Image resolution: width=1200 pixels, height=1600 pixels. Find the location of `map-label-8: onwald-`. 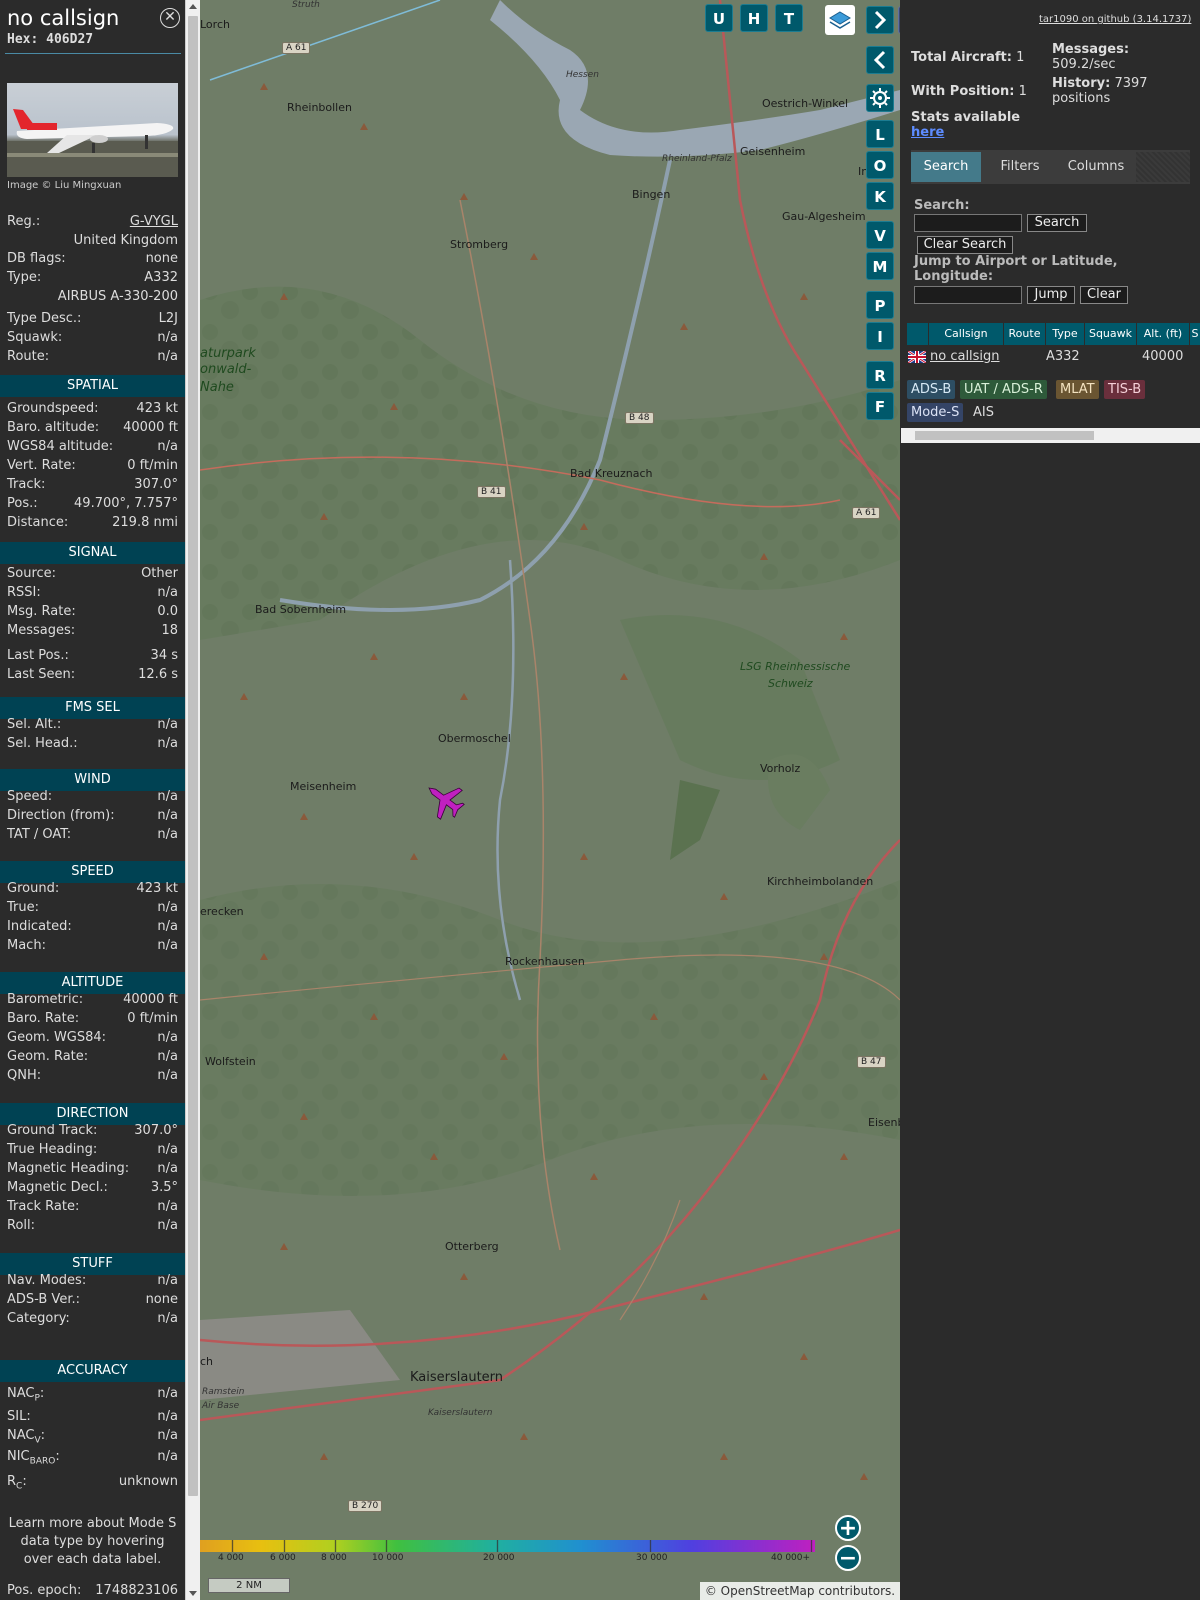

map-label-8: onwald- is located at coordinates (226, 369).